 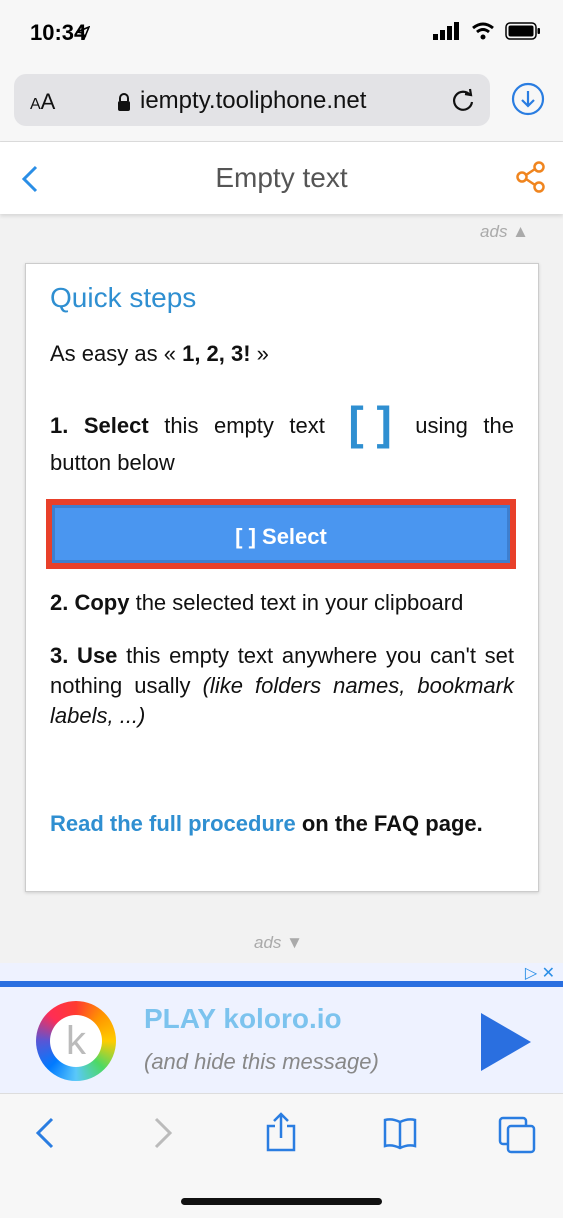 What do you see at coordinates (281, 984) in the screenshot?
I see `banner-top-line` at bounding box center [281, 984].